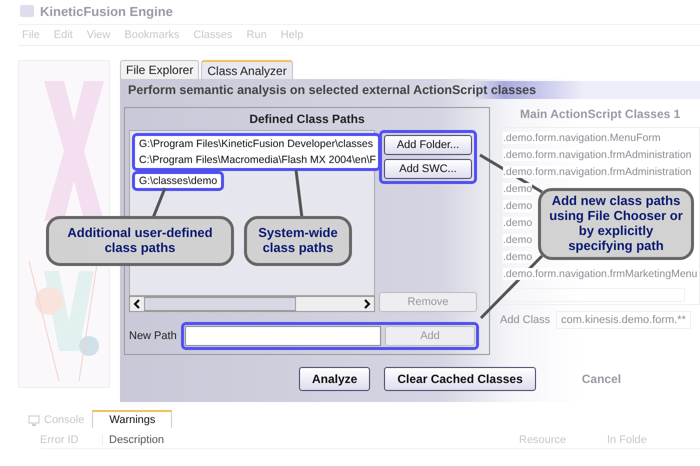  I want to click on scrollbar, so click(252, 304).